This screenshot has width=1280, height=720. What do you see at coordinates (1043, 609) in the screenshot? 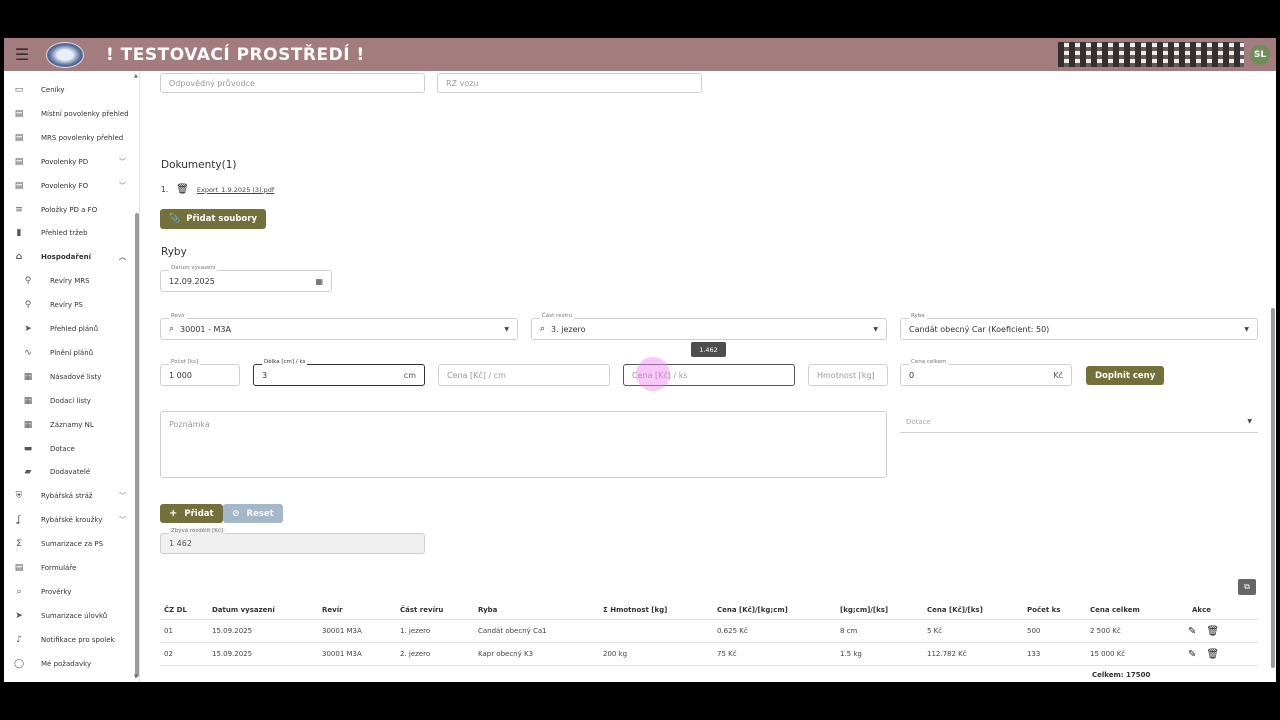
I see `column-header: Počet ks` at bounding box center [1043, 609].